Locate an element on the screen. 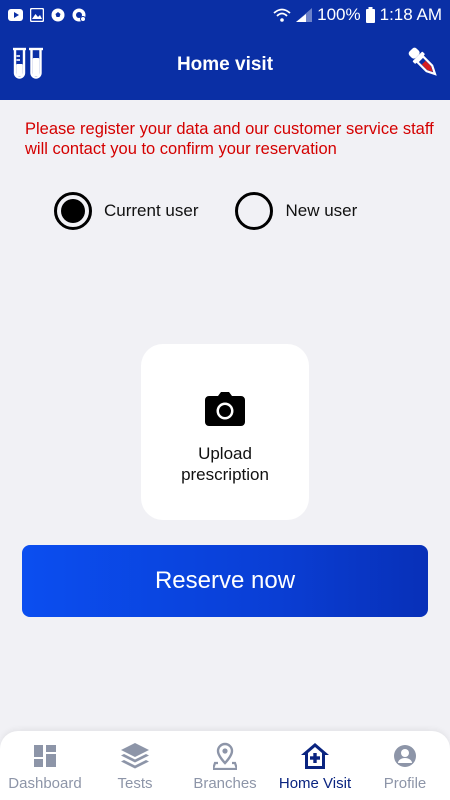 Image resolution: width=450 pixels, height=800 pixels. page-title: Home visit is located at coordinates (225, 64).